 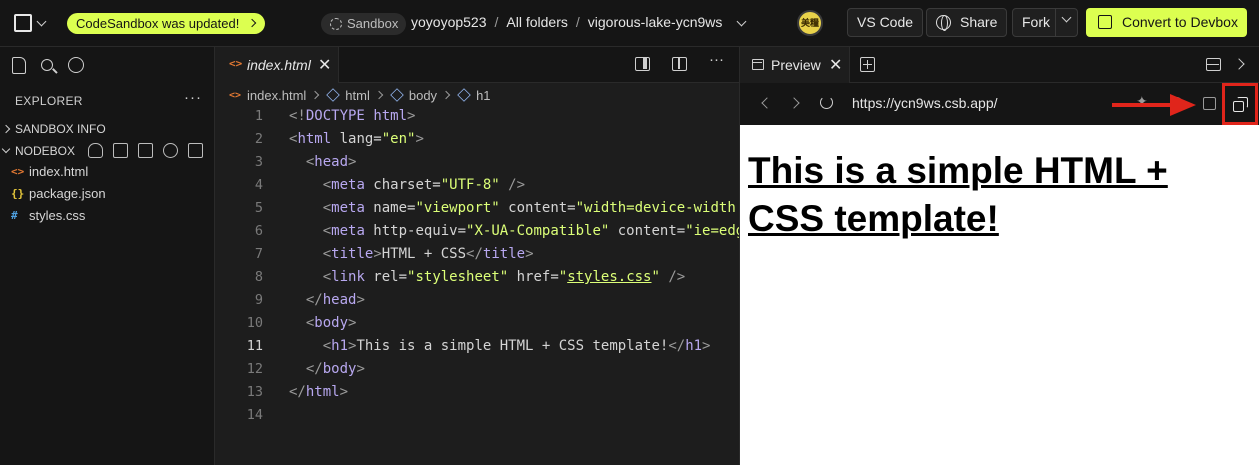 What do you see at coordinates (1105, 22) in the screenshot?
I see `box-icon` at bounding box center [1105, 22].